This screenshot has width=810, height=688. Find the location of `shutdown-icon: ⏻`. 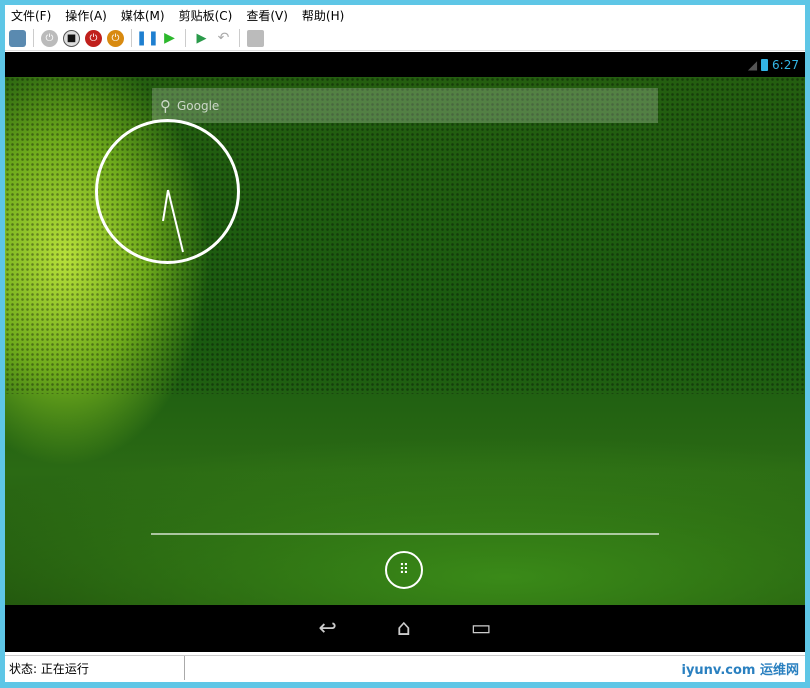

shutdown-icon: ⏻ is located at coordinates (93, 38).